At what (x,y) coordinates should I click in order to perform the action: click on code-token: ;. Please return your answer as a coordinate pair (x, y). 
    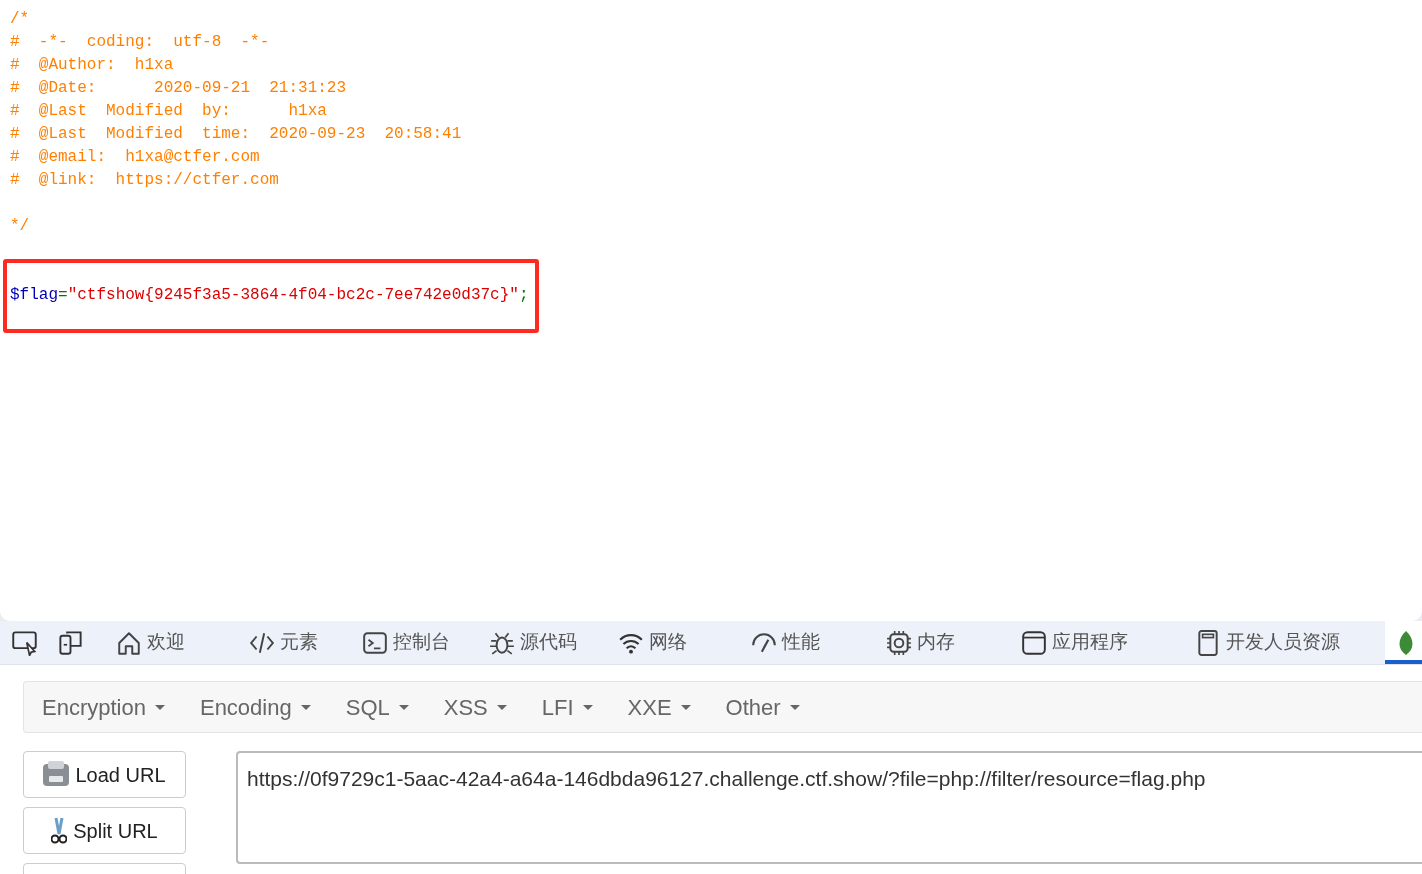
    Looking at the image, I should click on (523, 295).